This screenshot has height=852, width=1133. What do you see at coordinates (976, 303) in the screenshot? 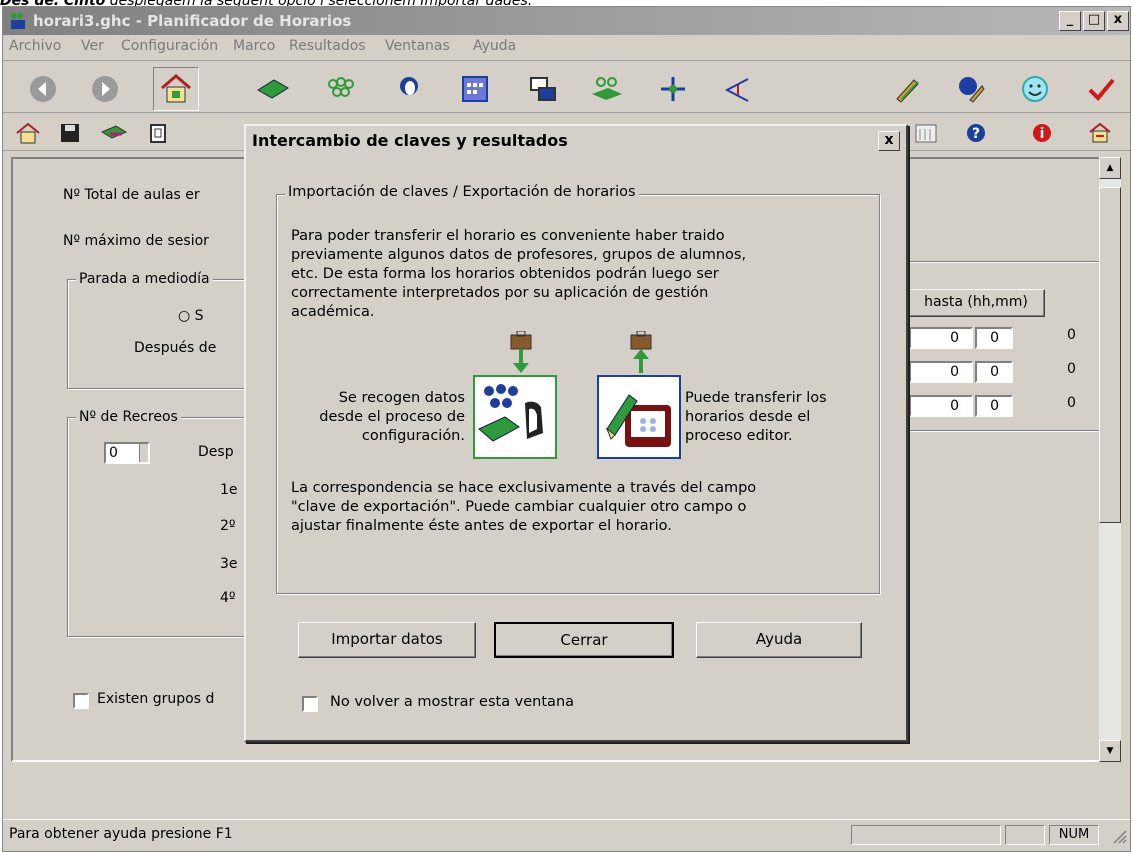
I see `hasta-header-button: hasta (hh,mm)` at bounding box center [976, 303].